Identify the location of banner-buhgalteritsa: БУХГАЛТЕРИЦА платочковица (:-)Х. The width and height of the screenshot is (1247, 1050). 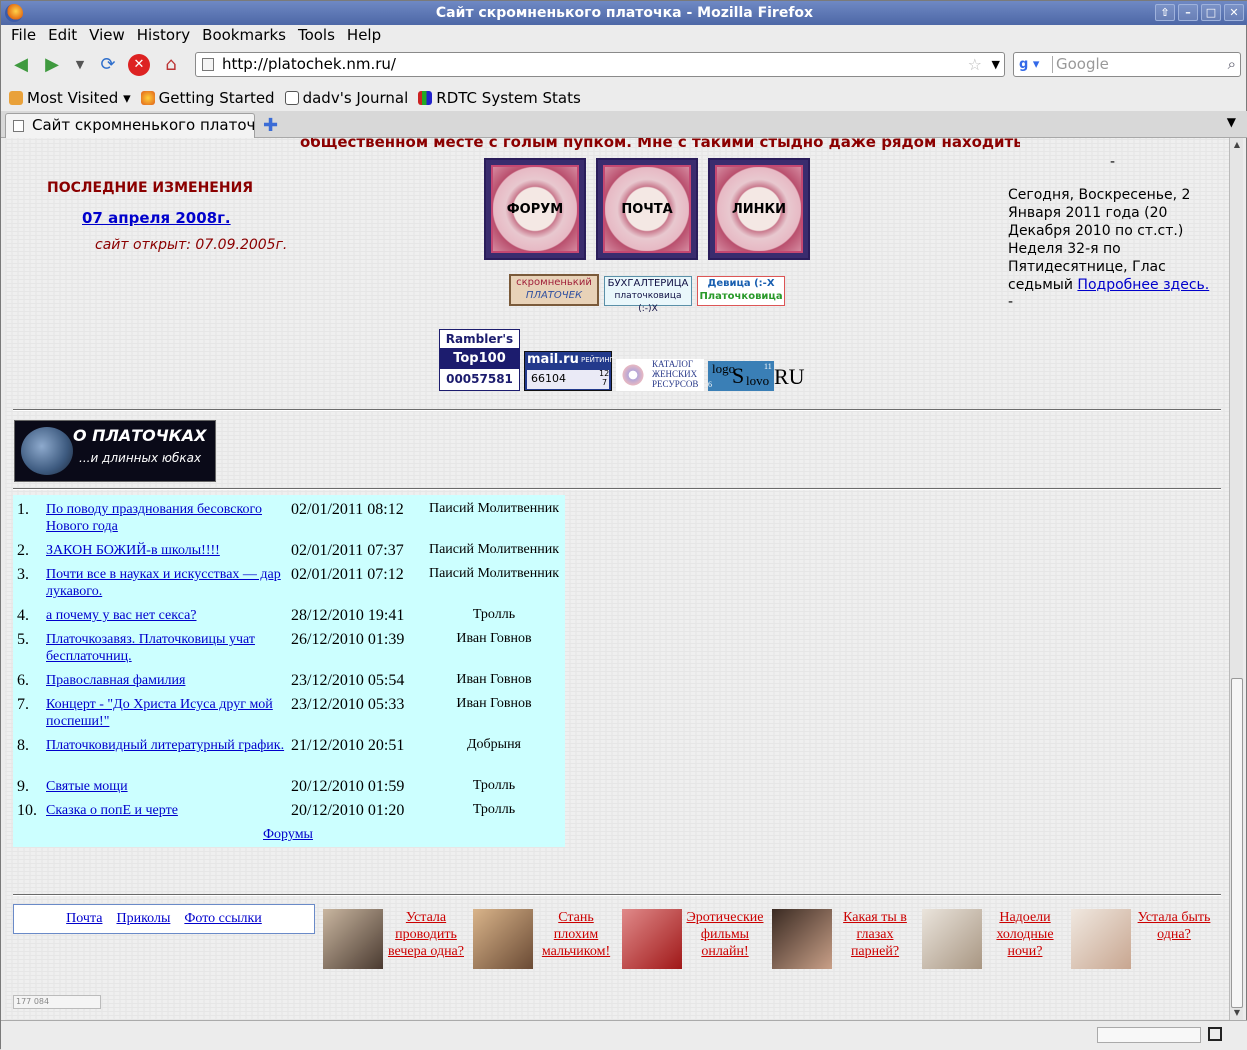
(648, 295).